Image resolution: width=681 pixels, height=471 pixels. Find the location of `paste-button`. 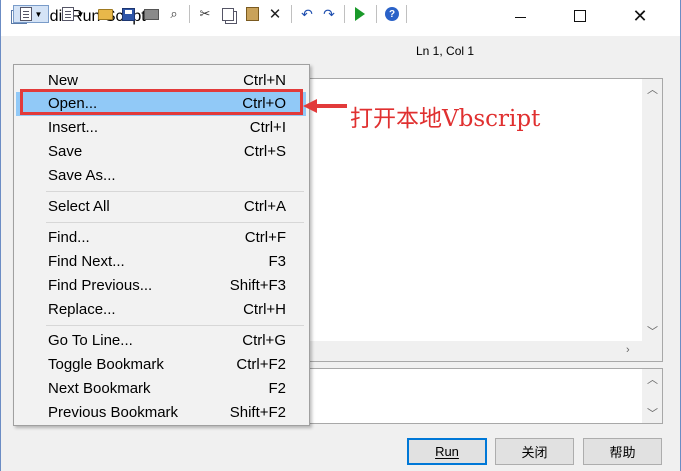

paste-button is located at coordinates (252, 14).